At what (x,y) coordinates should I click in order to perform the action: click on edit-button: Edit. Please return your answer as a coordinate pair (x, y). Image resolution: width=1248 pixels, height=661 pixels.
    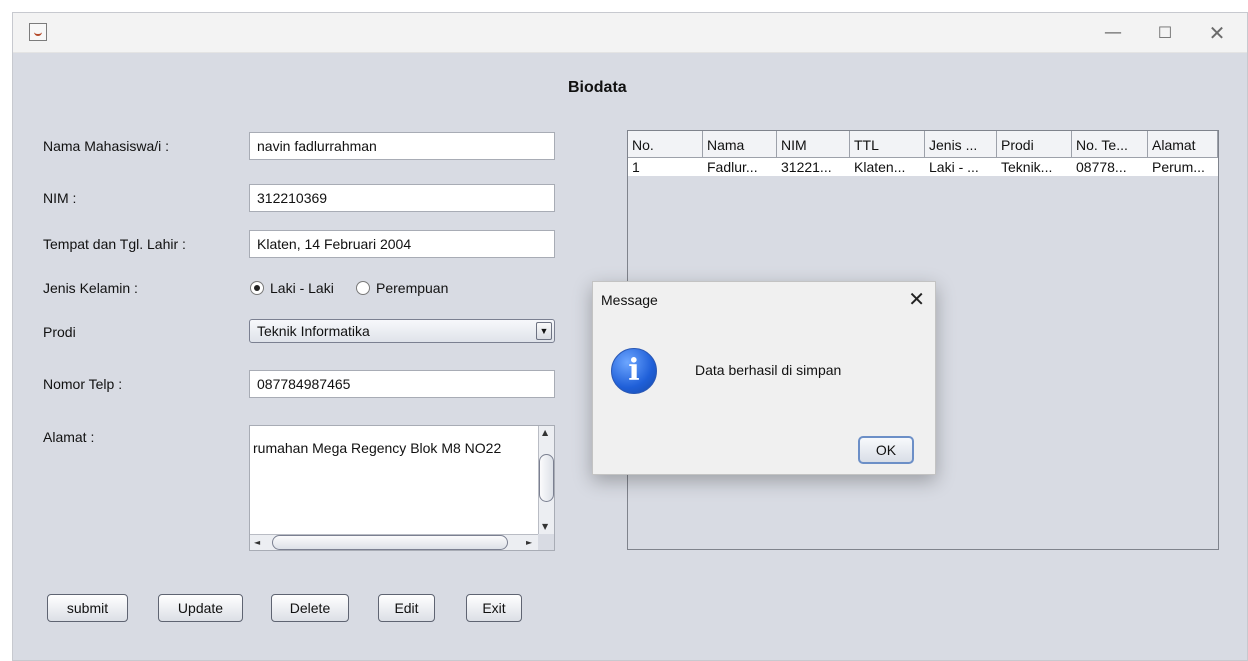
    Looking at the image, I should click on (406, 608).